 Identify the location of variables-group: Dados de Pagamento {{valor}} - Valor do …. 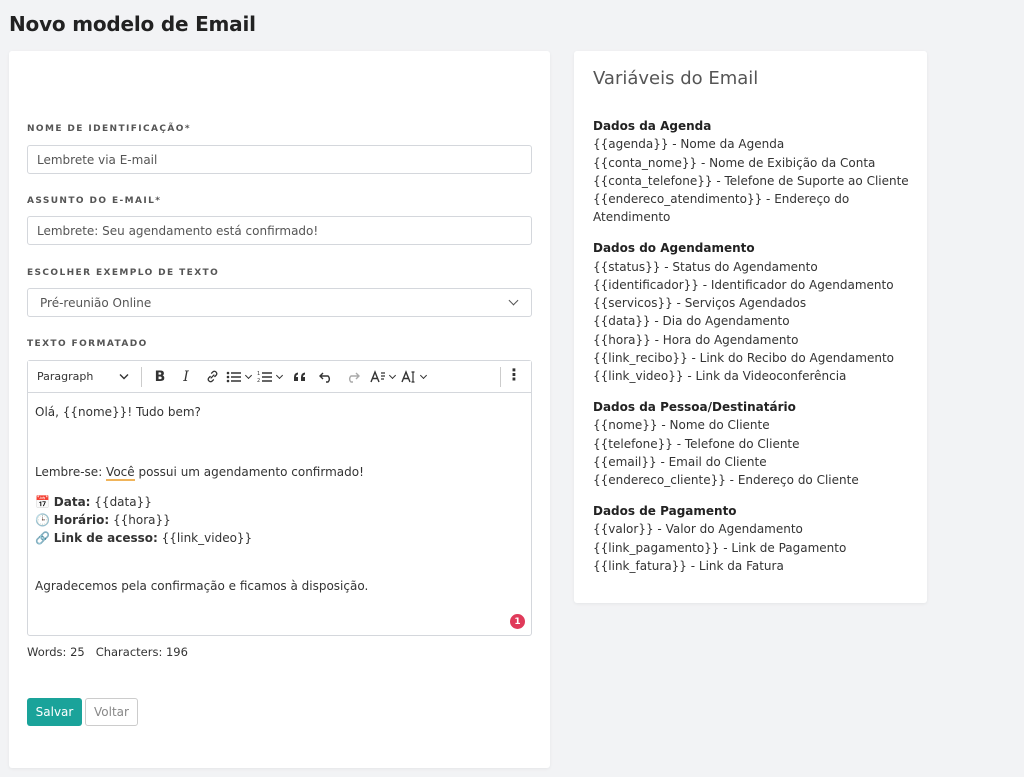
(753, 538).